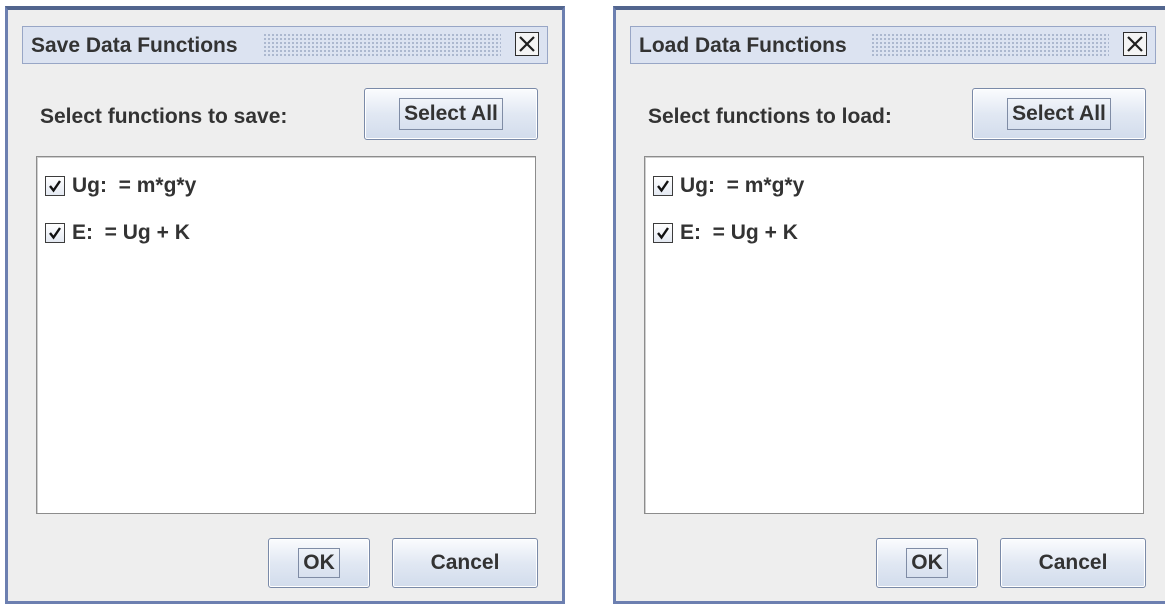 The height and width of the screenshot is (610, 1165). Describe the element at coordinates (138, 46) in the screenshot. I see `dialog-title: Save Data Functions` at that location.